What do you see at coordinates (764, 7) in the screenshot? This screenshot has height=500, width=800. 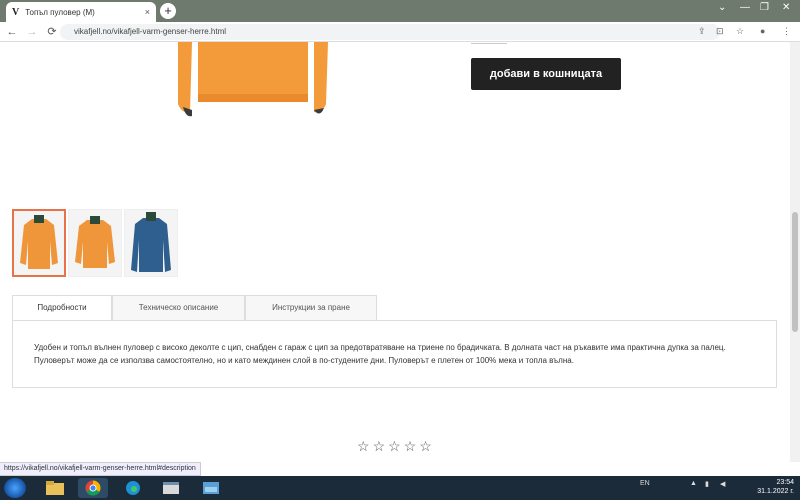 I see `maximize-icon: ❐` at bounding box center [764, 7].